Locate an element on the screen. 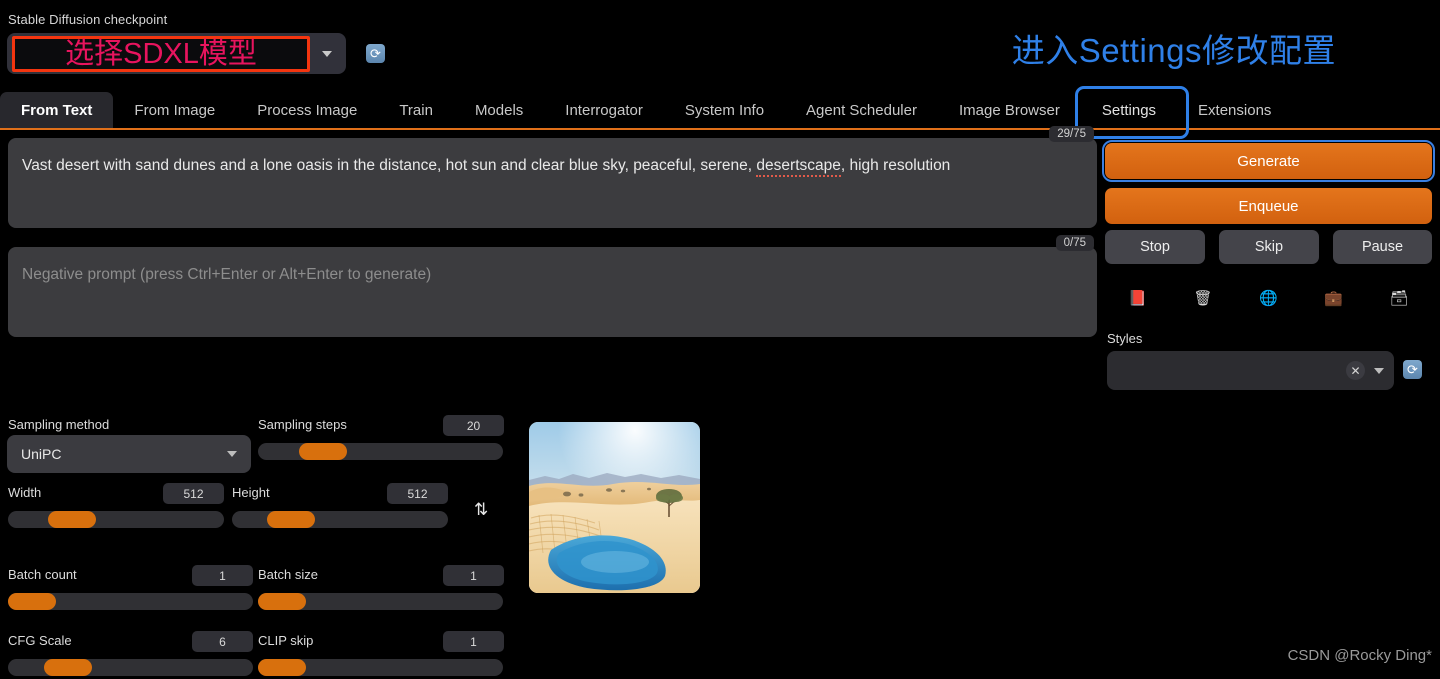  batch-count-slider is located at coordinates (130, 601).